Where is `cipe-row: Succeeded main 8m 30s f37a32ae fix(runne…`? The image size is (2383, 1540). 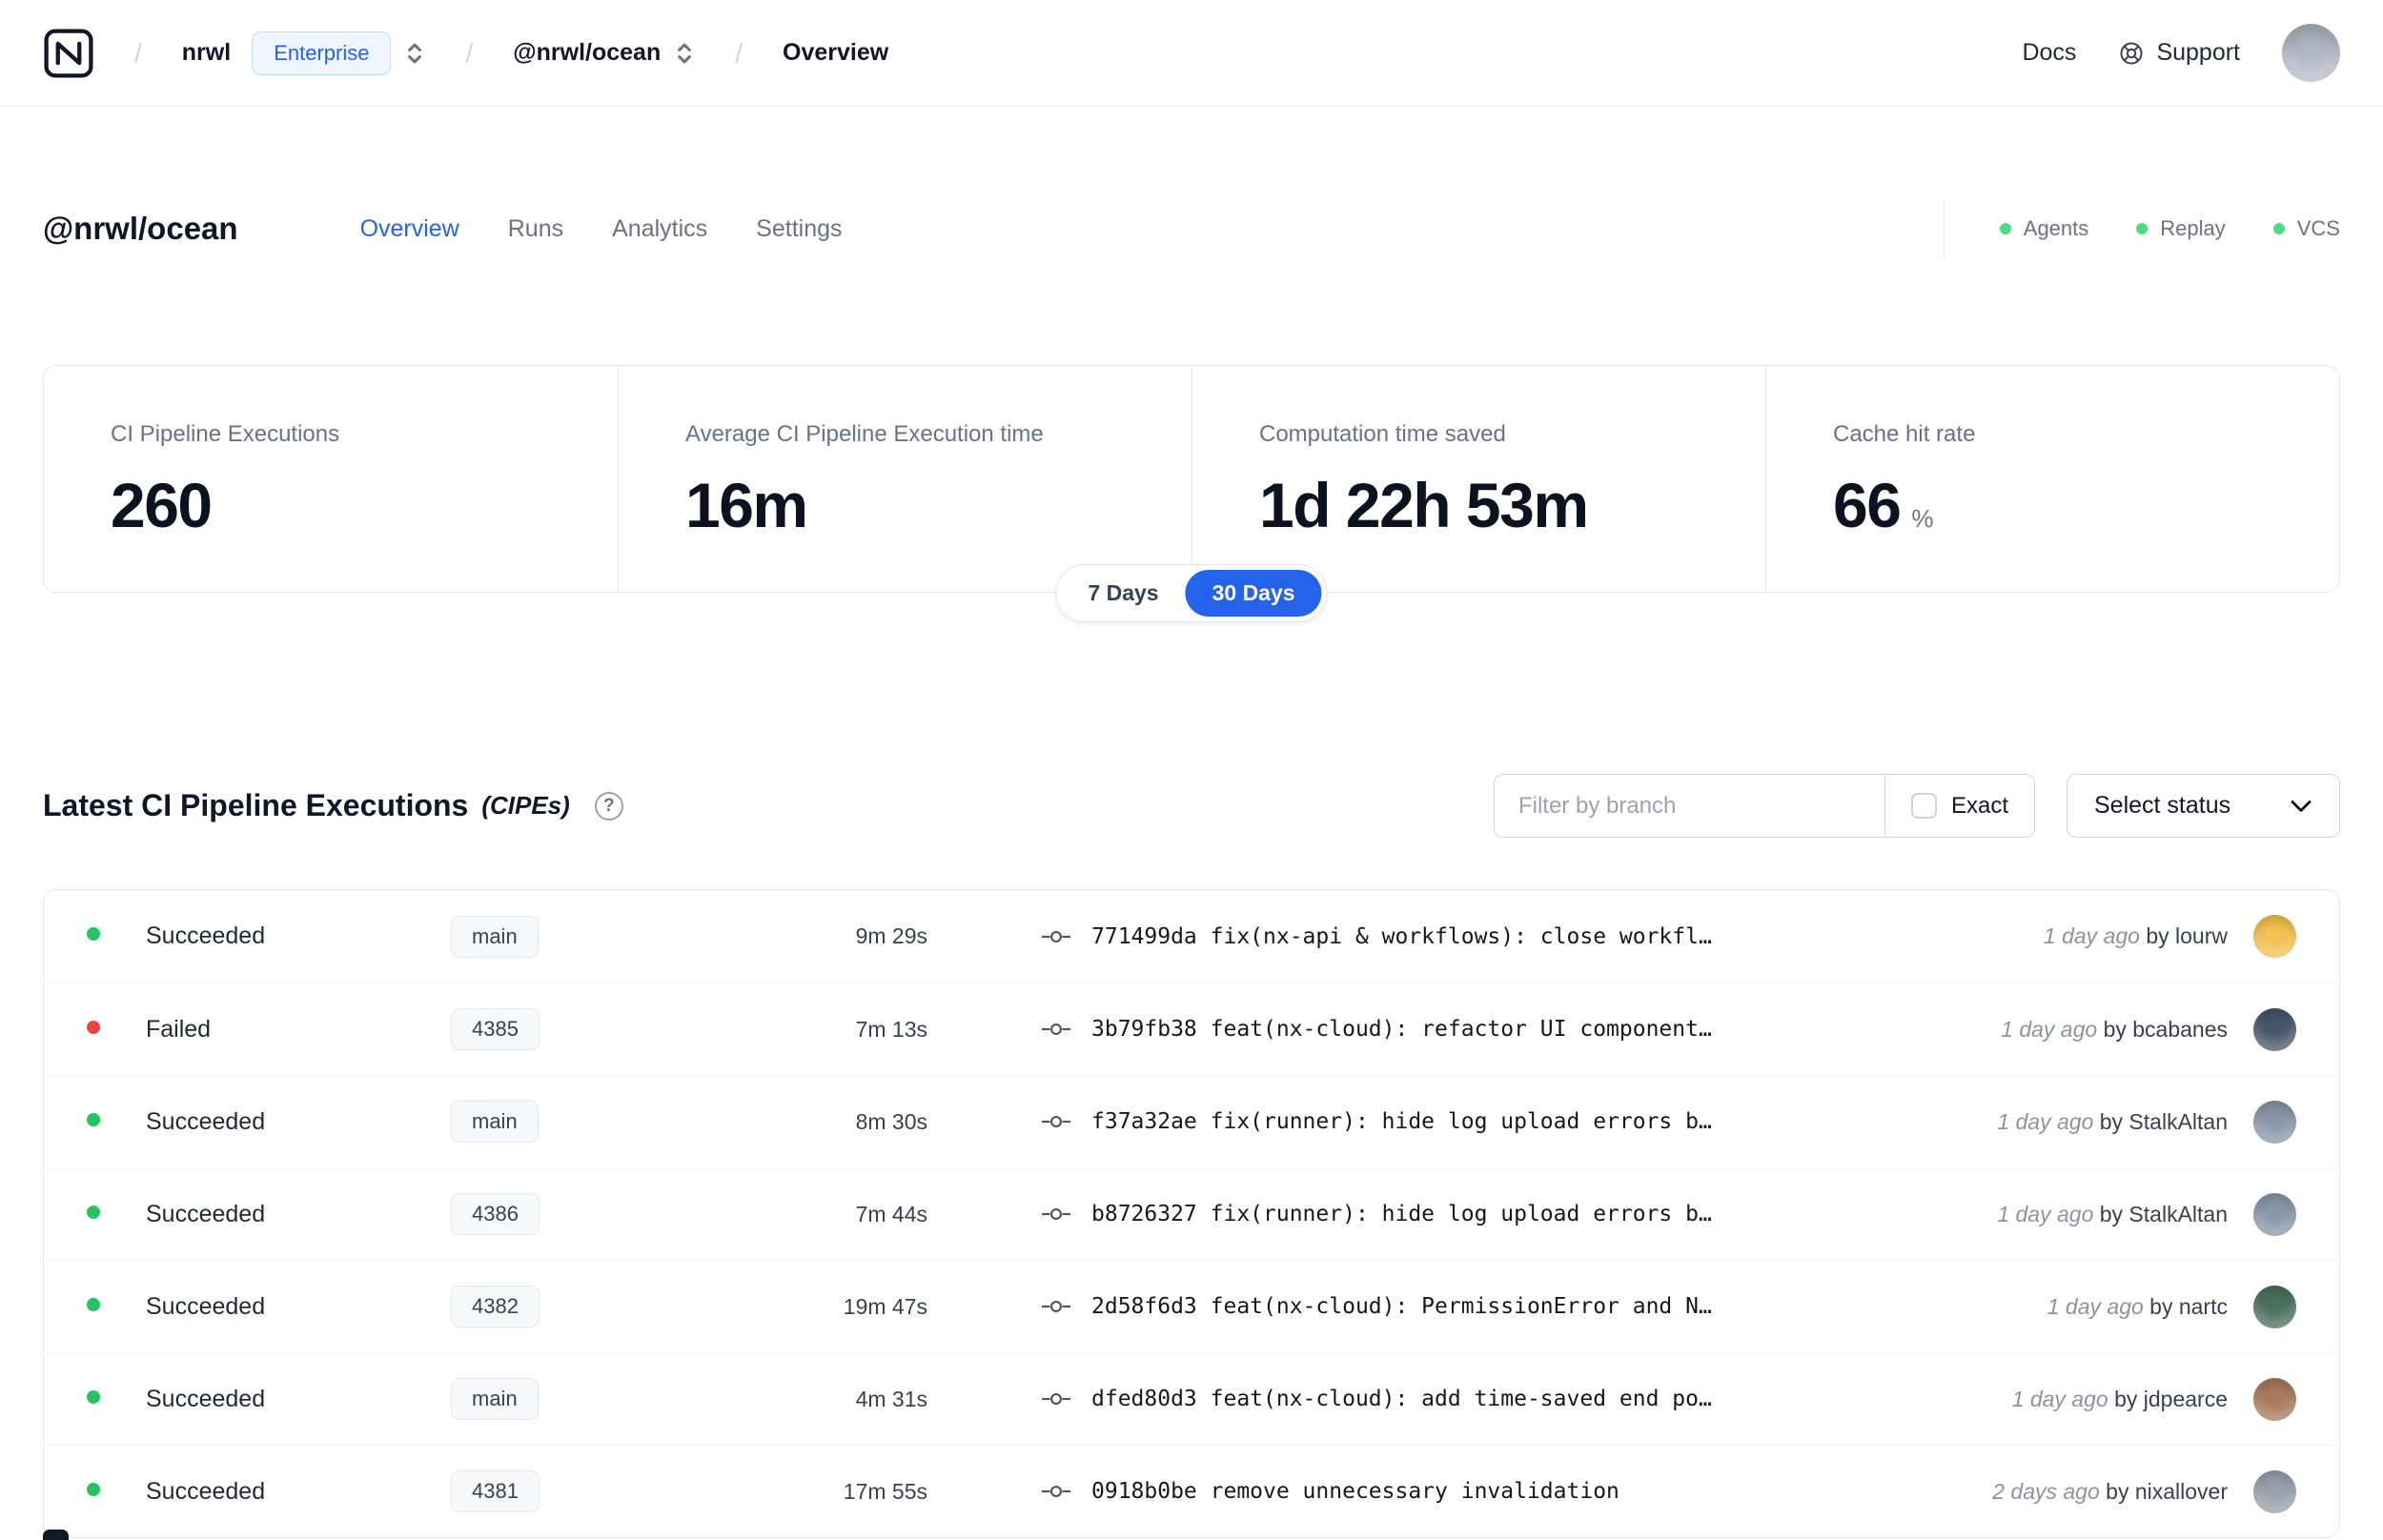 cipe-row: Succeeded main 8m 30s f37a32ae fix(runne… is located at coordinates (1191, 1121).